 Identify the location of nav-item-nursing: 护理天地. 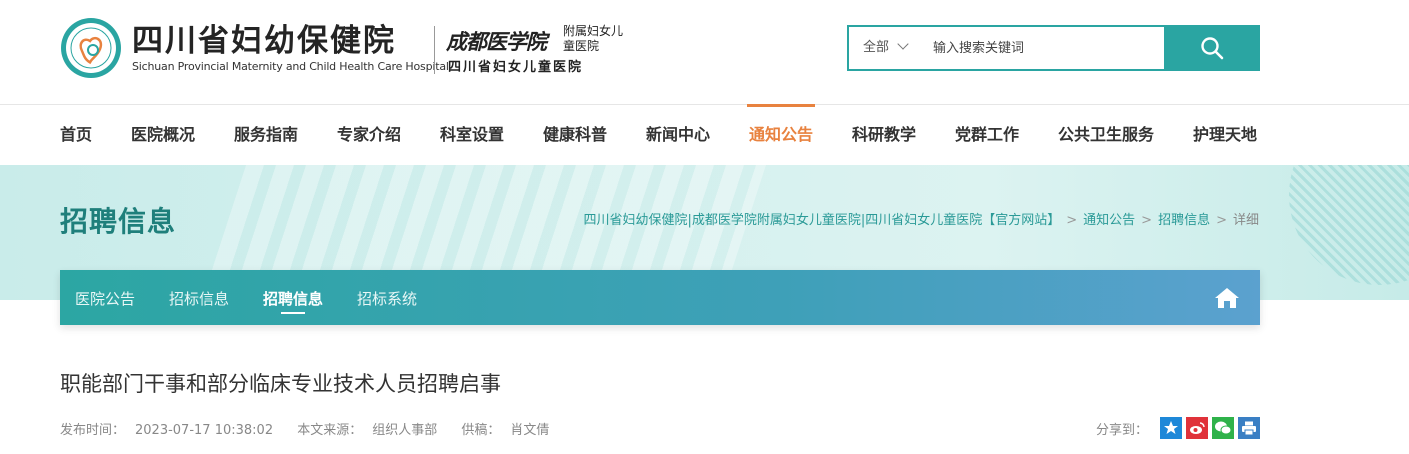
(1225, 135).